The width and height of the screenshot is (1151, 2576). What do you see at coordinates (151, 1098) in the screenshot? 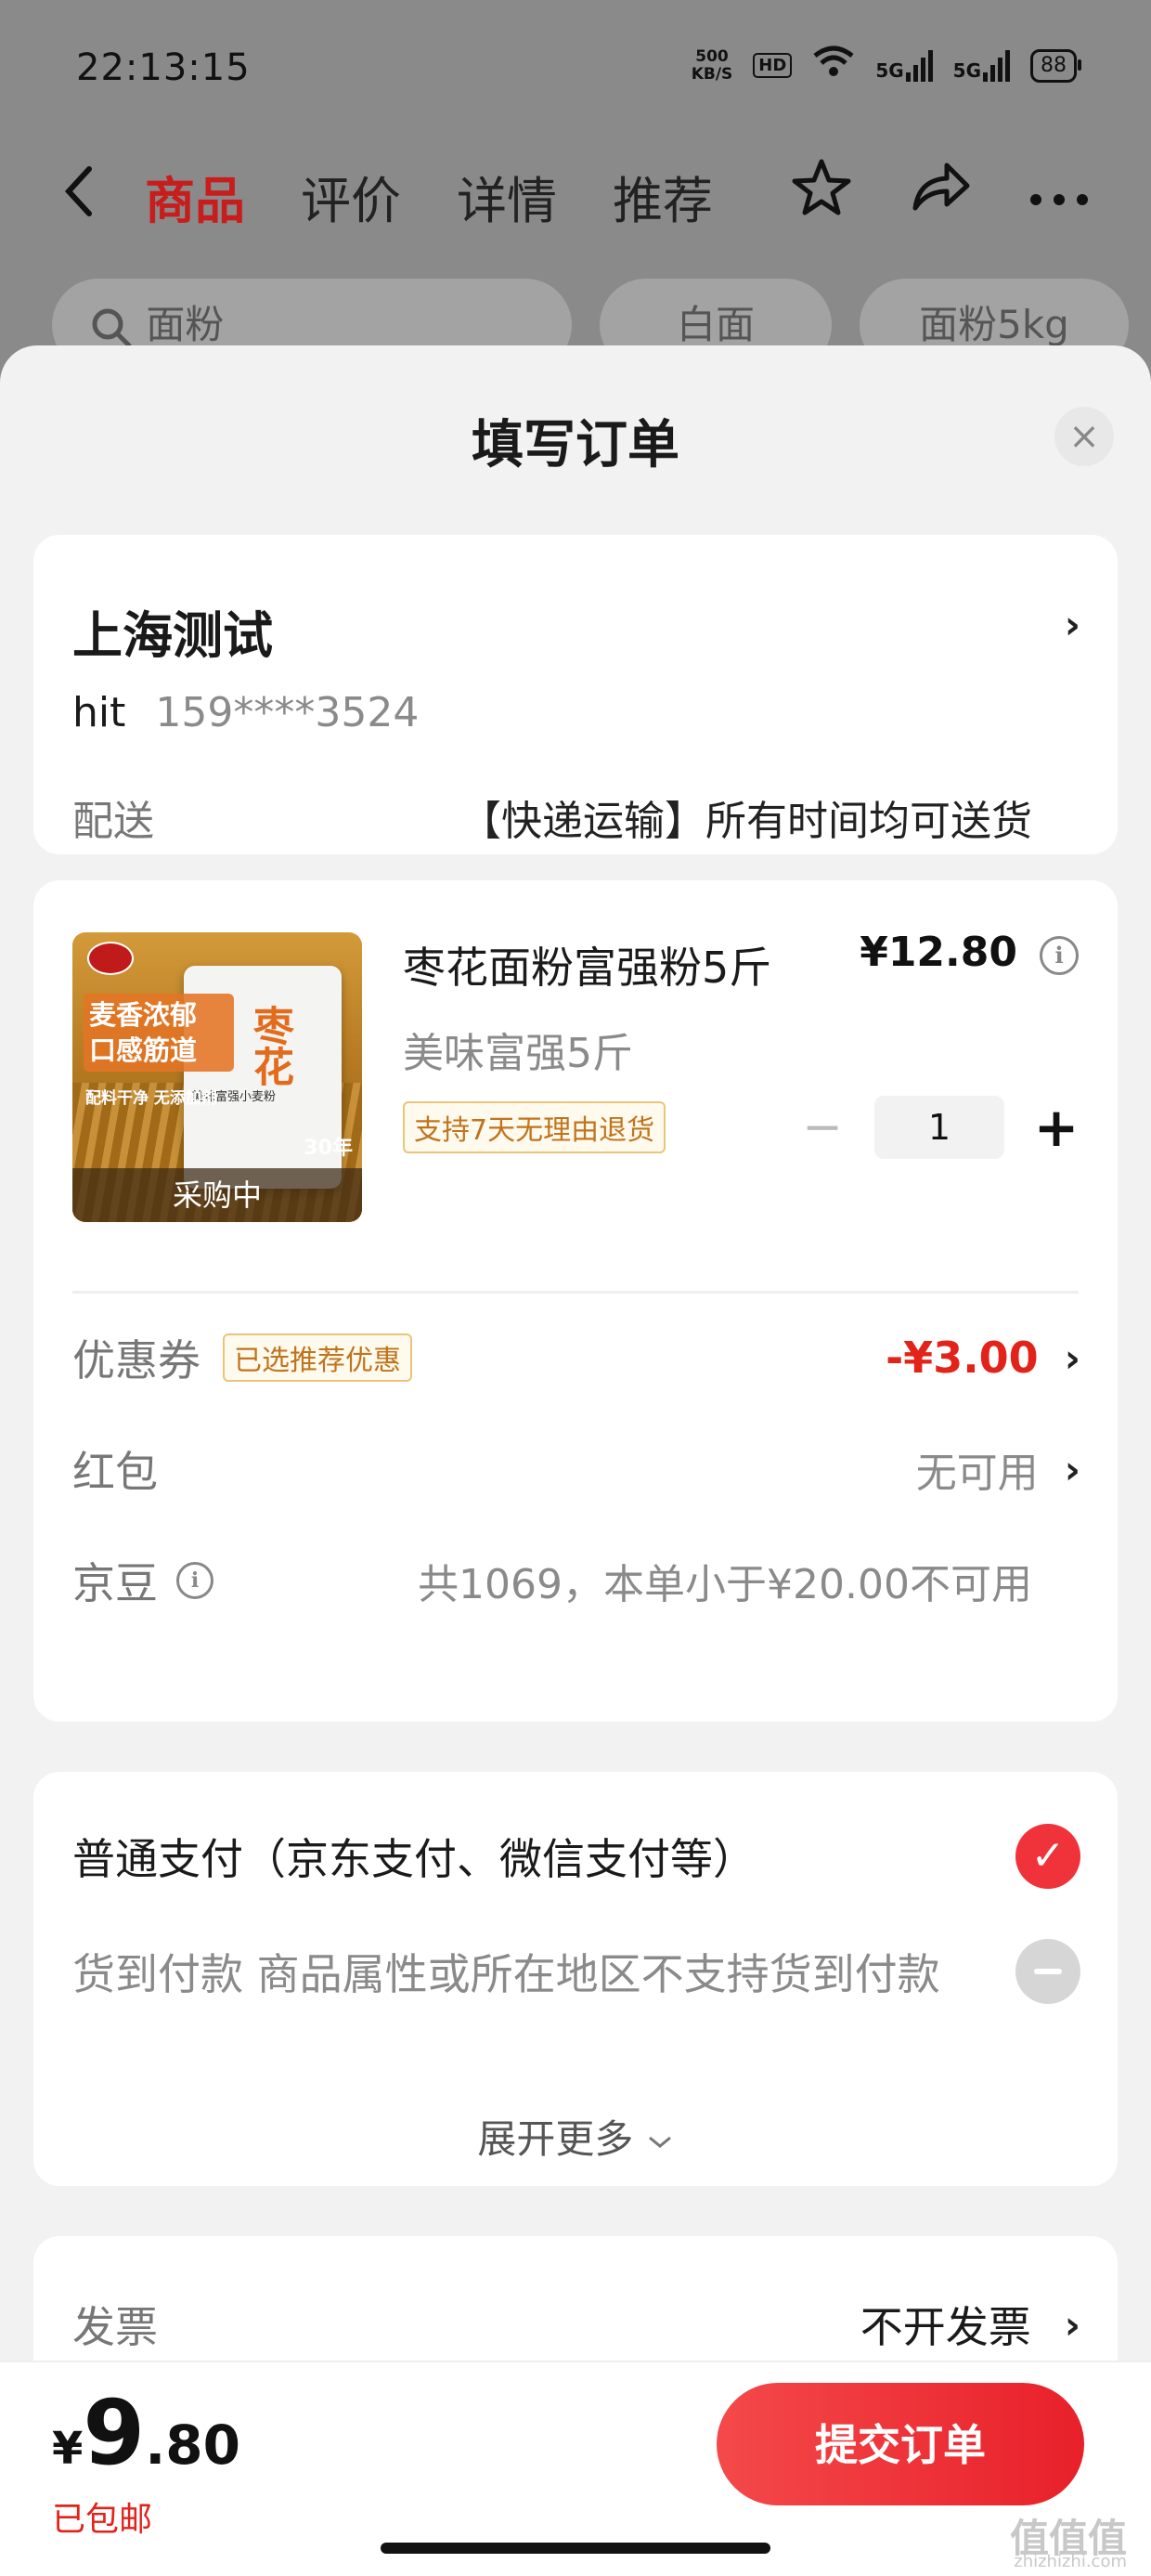
I see `image-slogan-sub: 配料干净 无添加剂` at bounding box center [151, 1098].